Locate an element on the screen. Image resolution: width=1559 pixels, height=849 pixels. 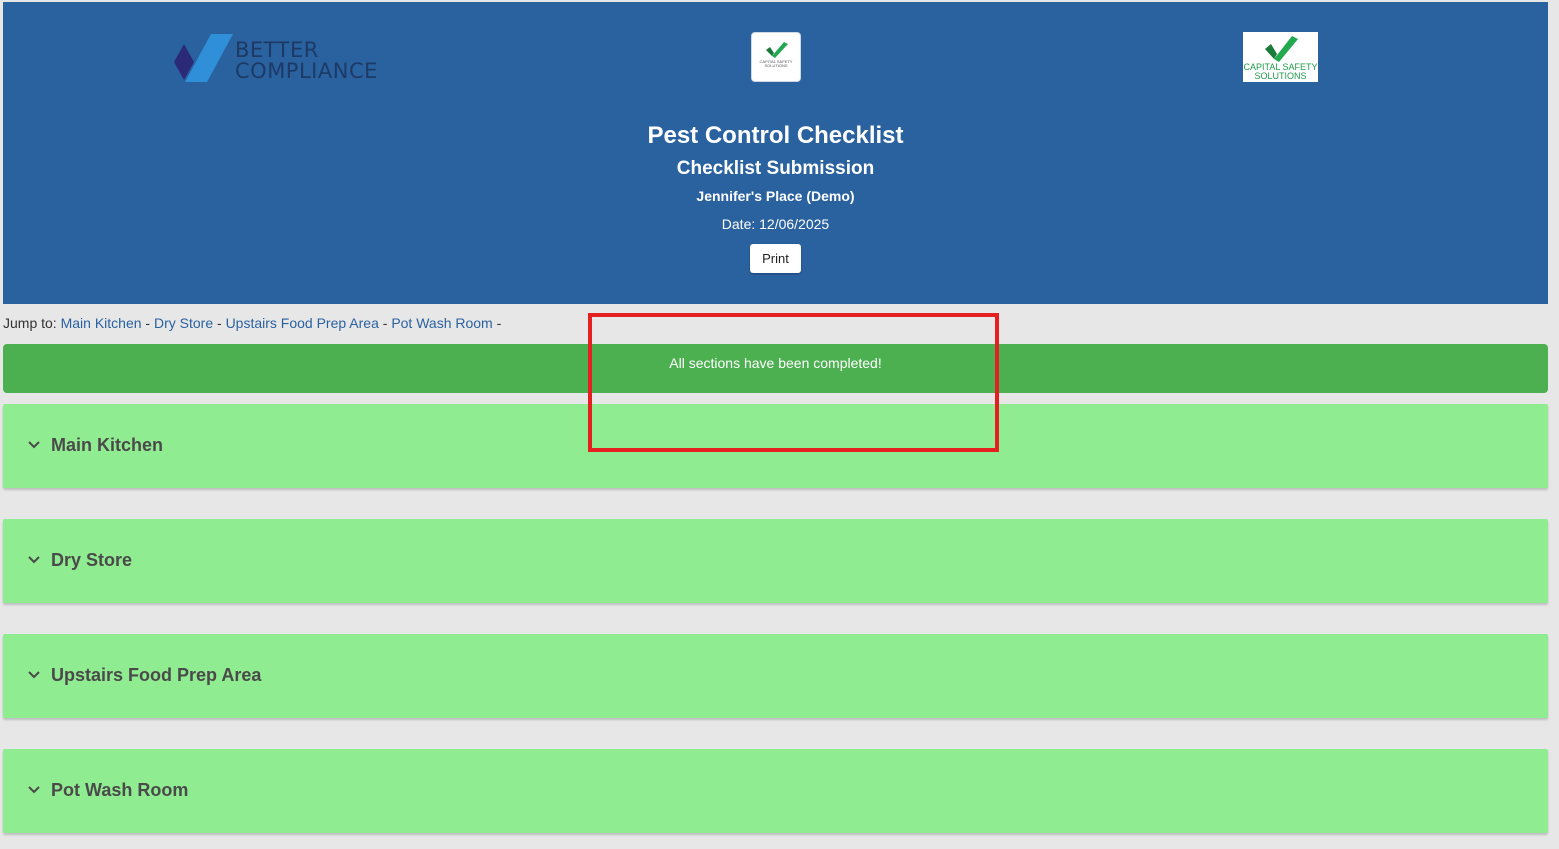
better-compliance-logo: BETTER COMPLIANCE is located at coordinates (276, 60).